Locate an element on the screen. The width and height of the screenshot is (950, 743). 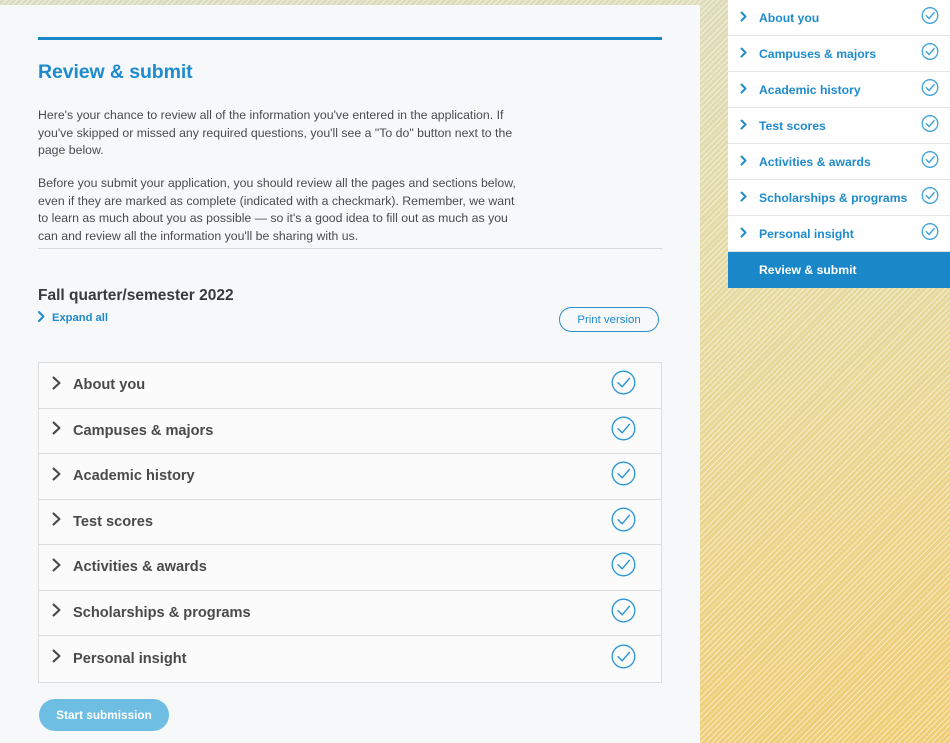
sidebar-item-personal-insight: Personal insight is located at coordinates (839, 234).